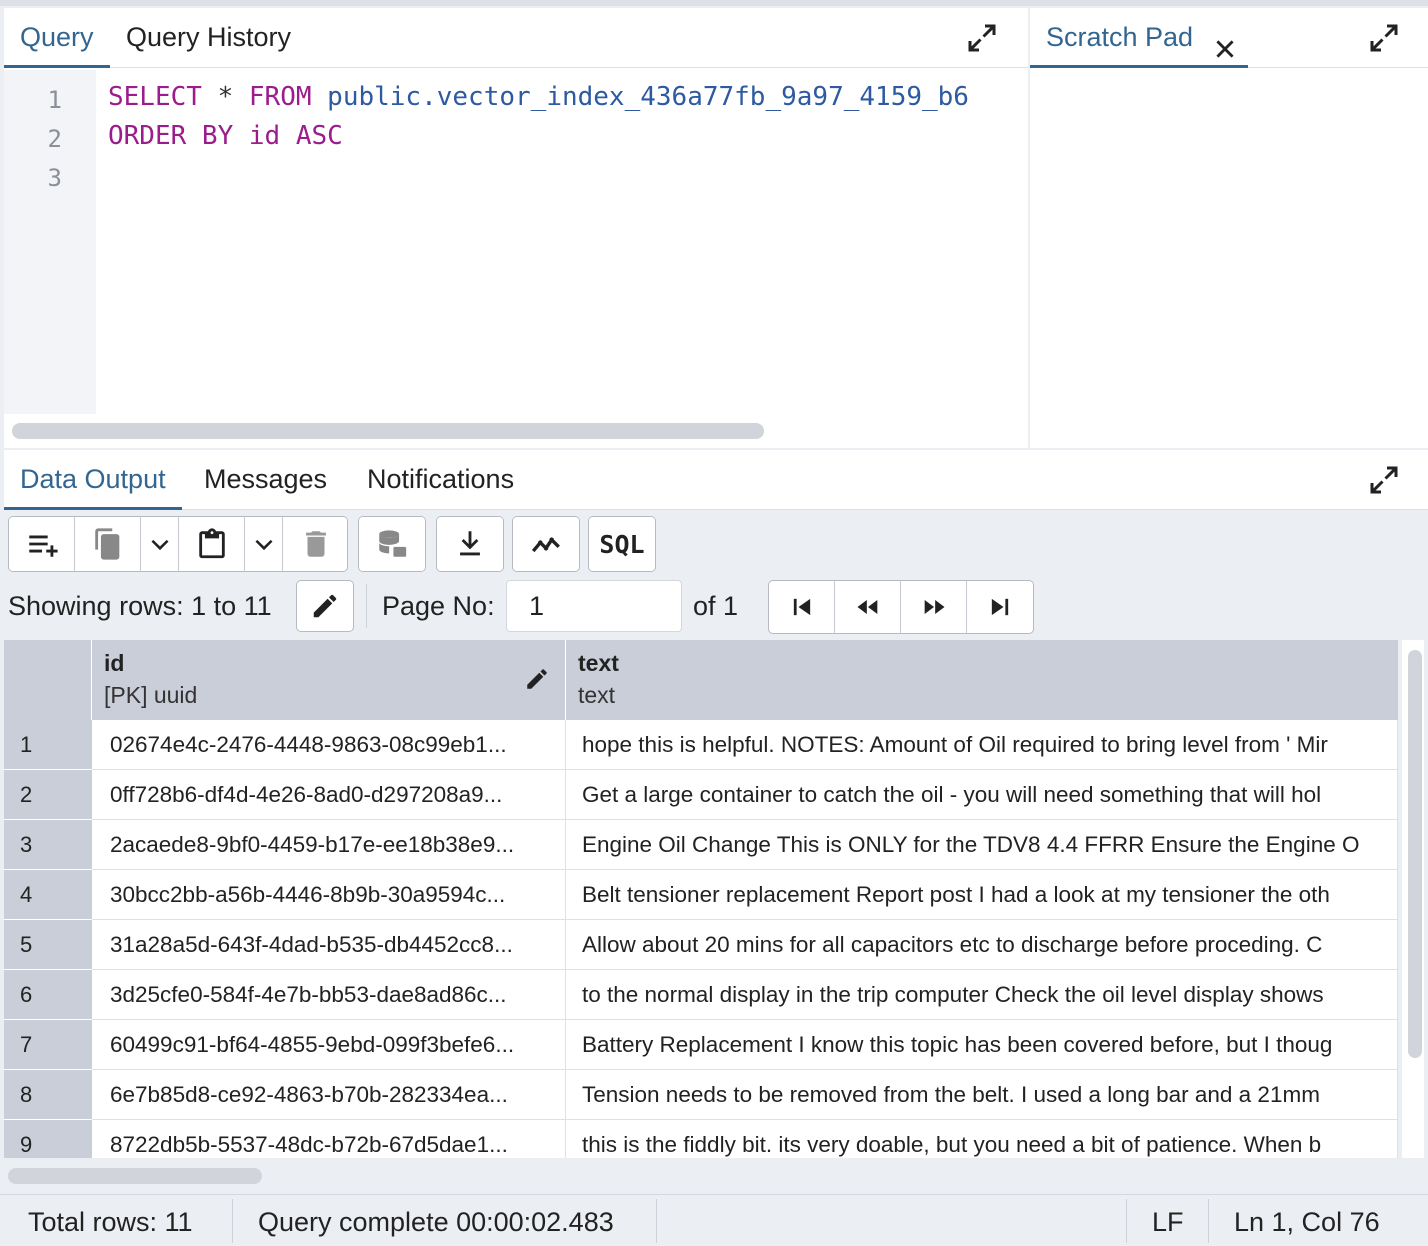 The width and height of the screenshot is (1428, 1246). I want to click on row-number: 9, so click(48, 1139).